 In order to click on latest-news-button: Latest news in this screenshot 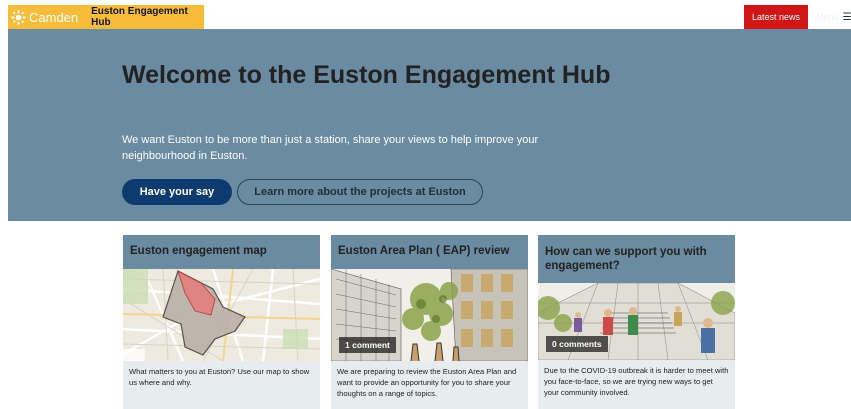, I will do `click(776, 17)`.